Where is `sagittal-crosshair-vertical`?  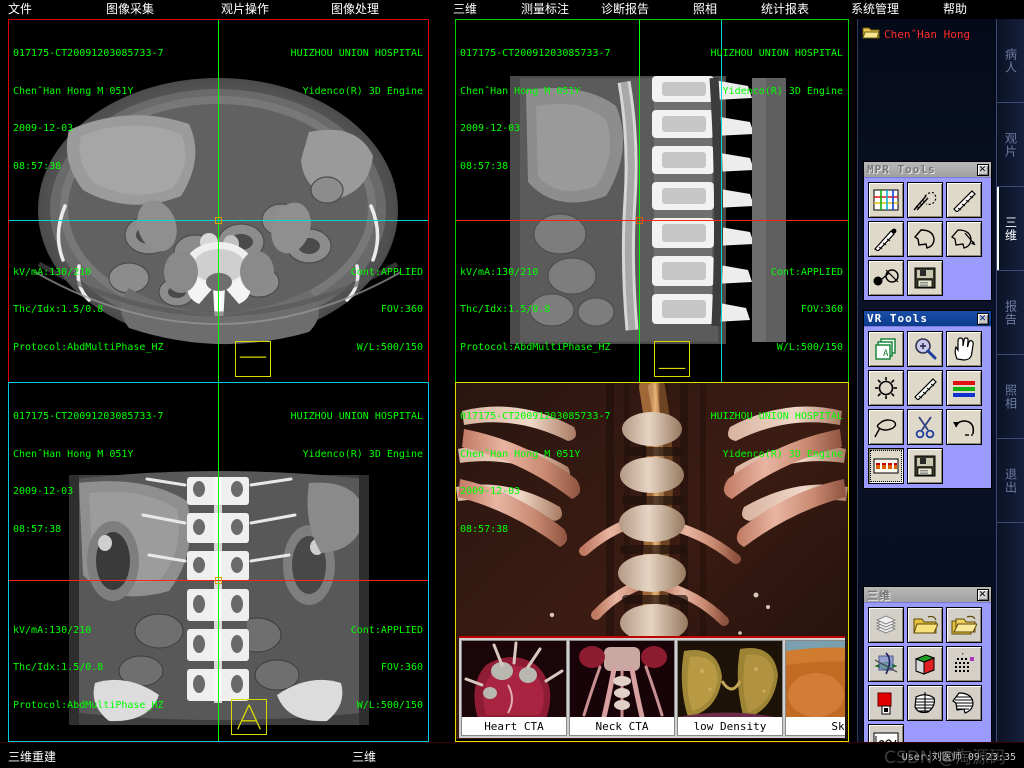
sagittal-crosshair-vertical is located at coordinates (639, 201).